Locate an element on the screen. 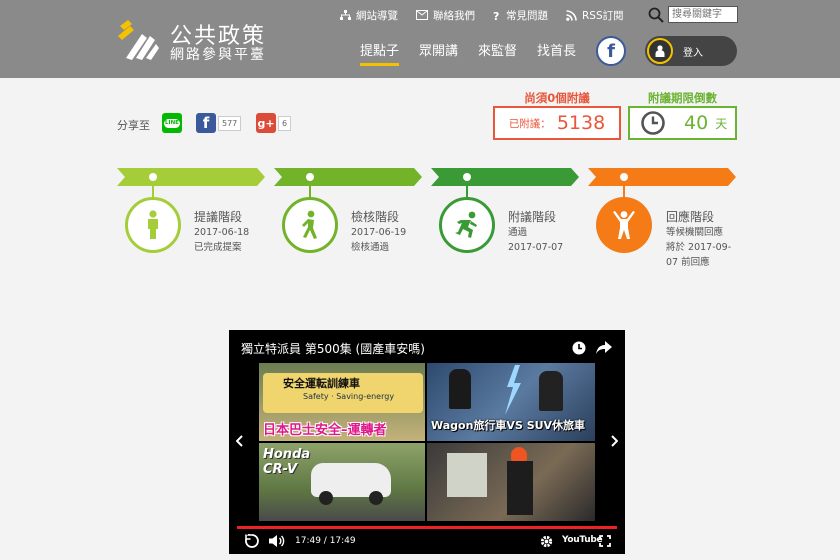 The width and height of the screenshot is (840, 560). stage-stem-response is located at coordinates (624, 189).